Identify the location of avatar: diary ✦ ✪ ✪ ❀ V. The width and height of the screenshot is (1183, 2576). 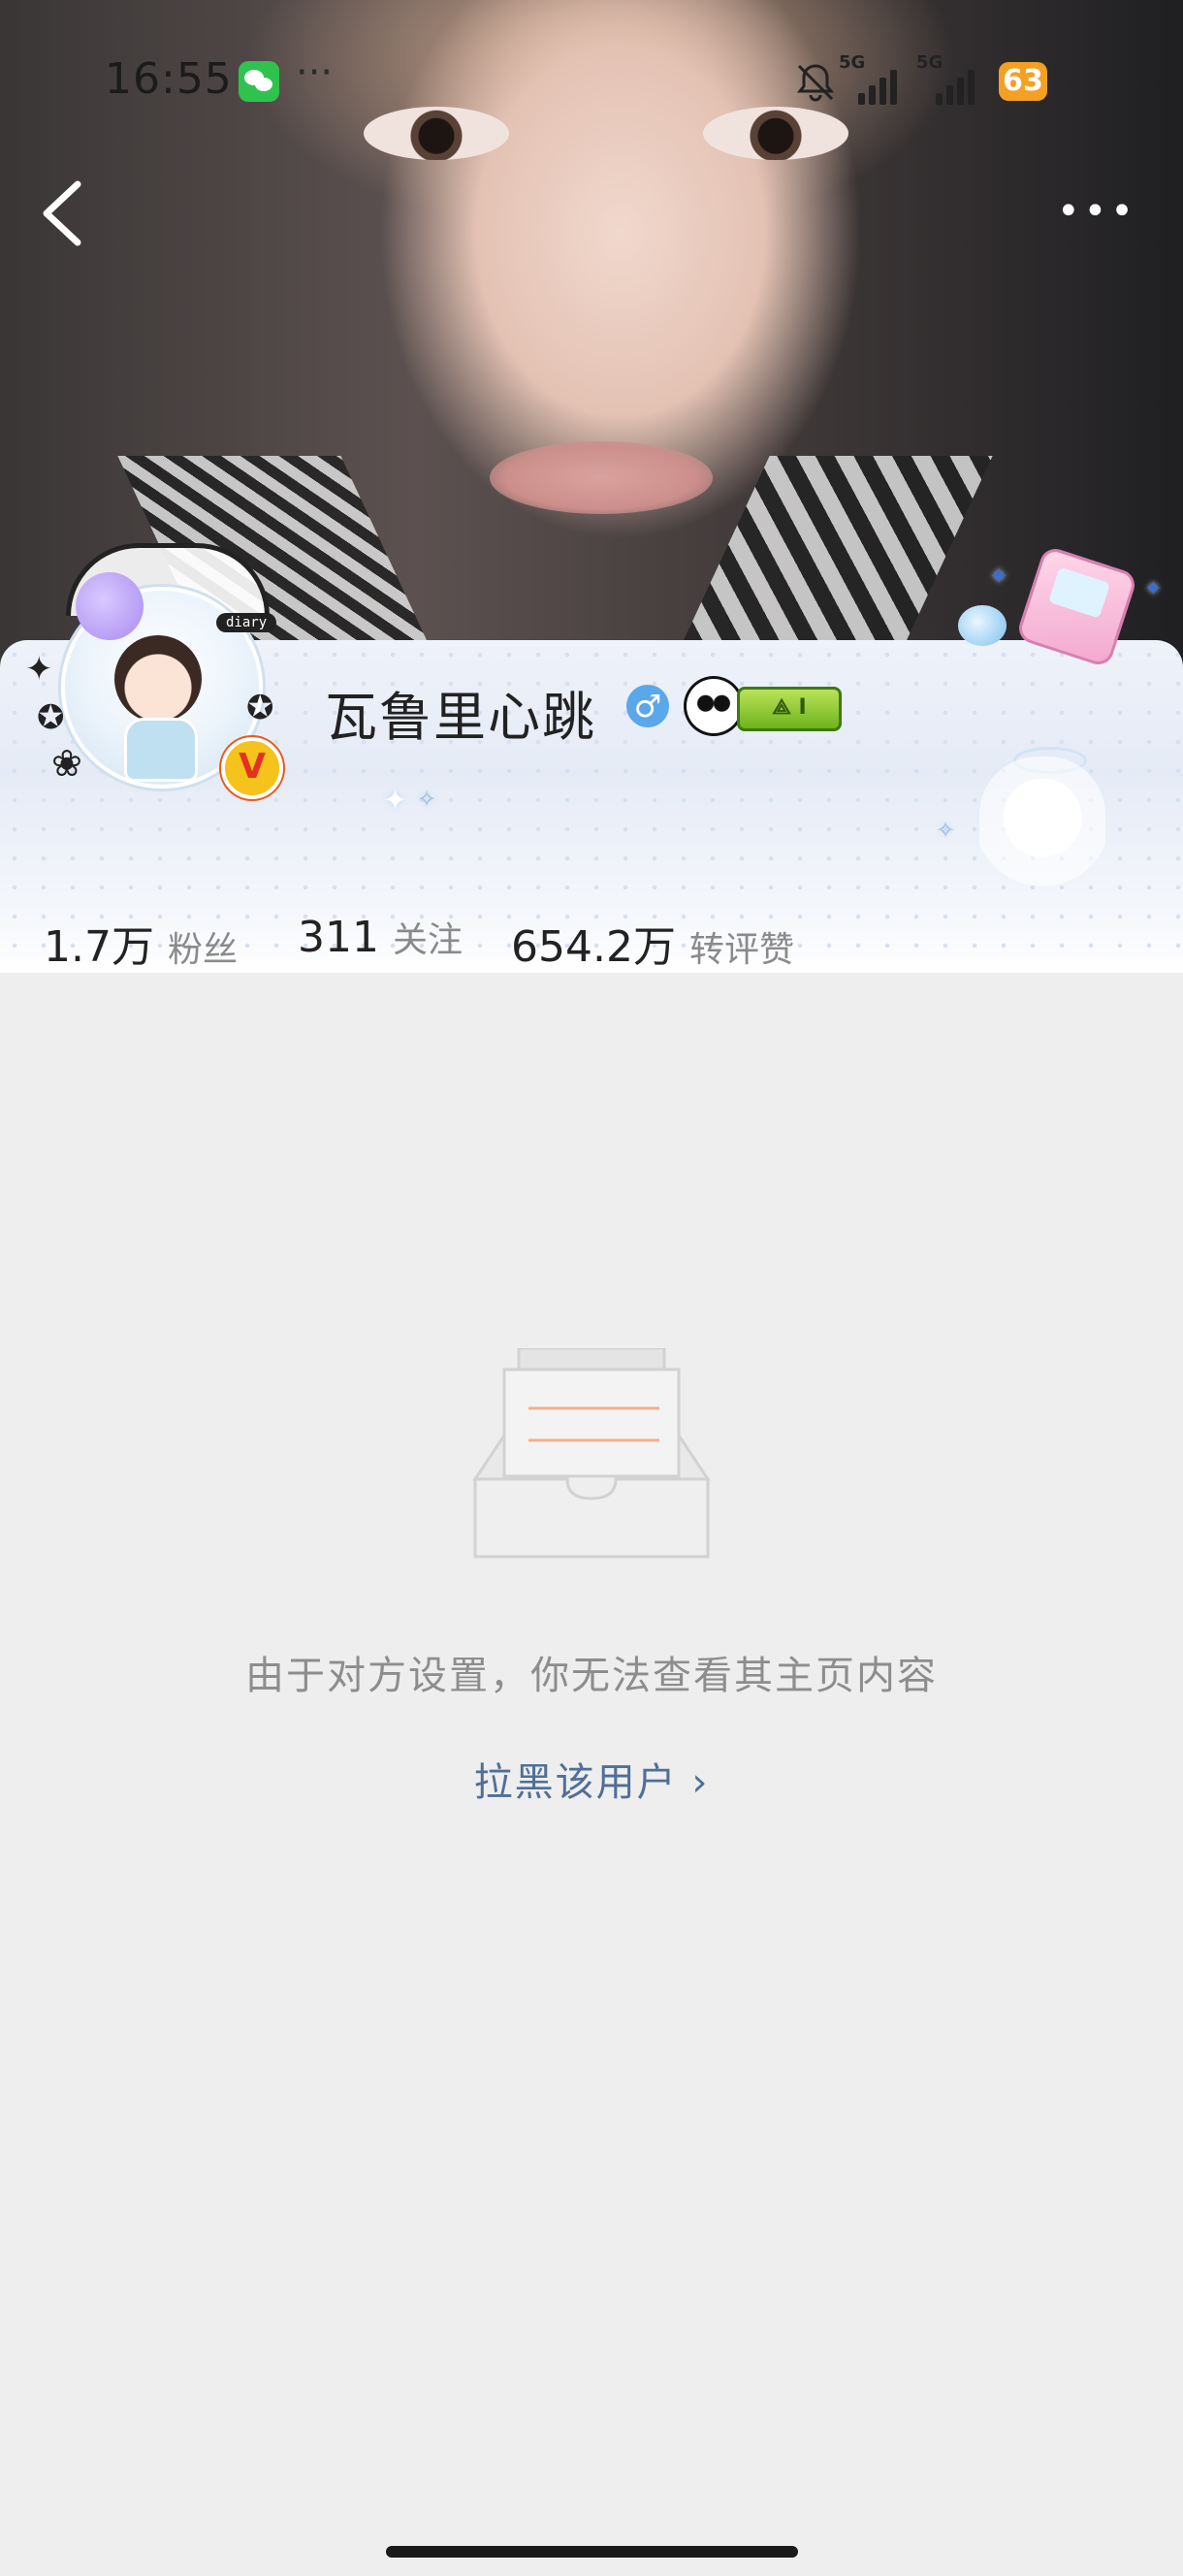
(157, 674).